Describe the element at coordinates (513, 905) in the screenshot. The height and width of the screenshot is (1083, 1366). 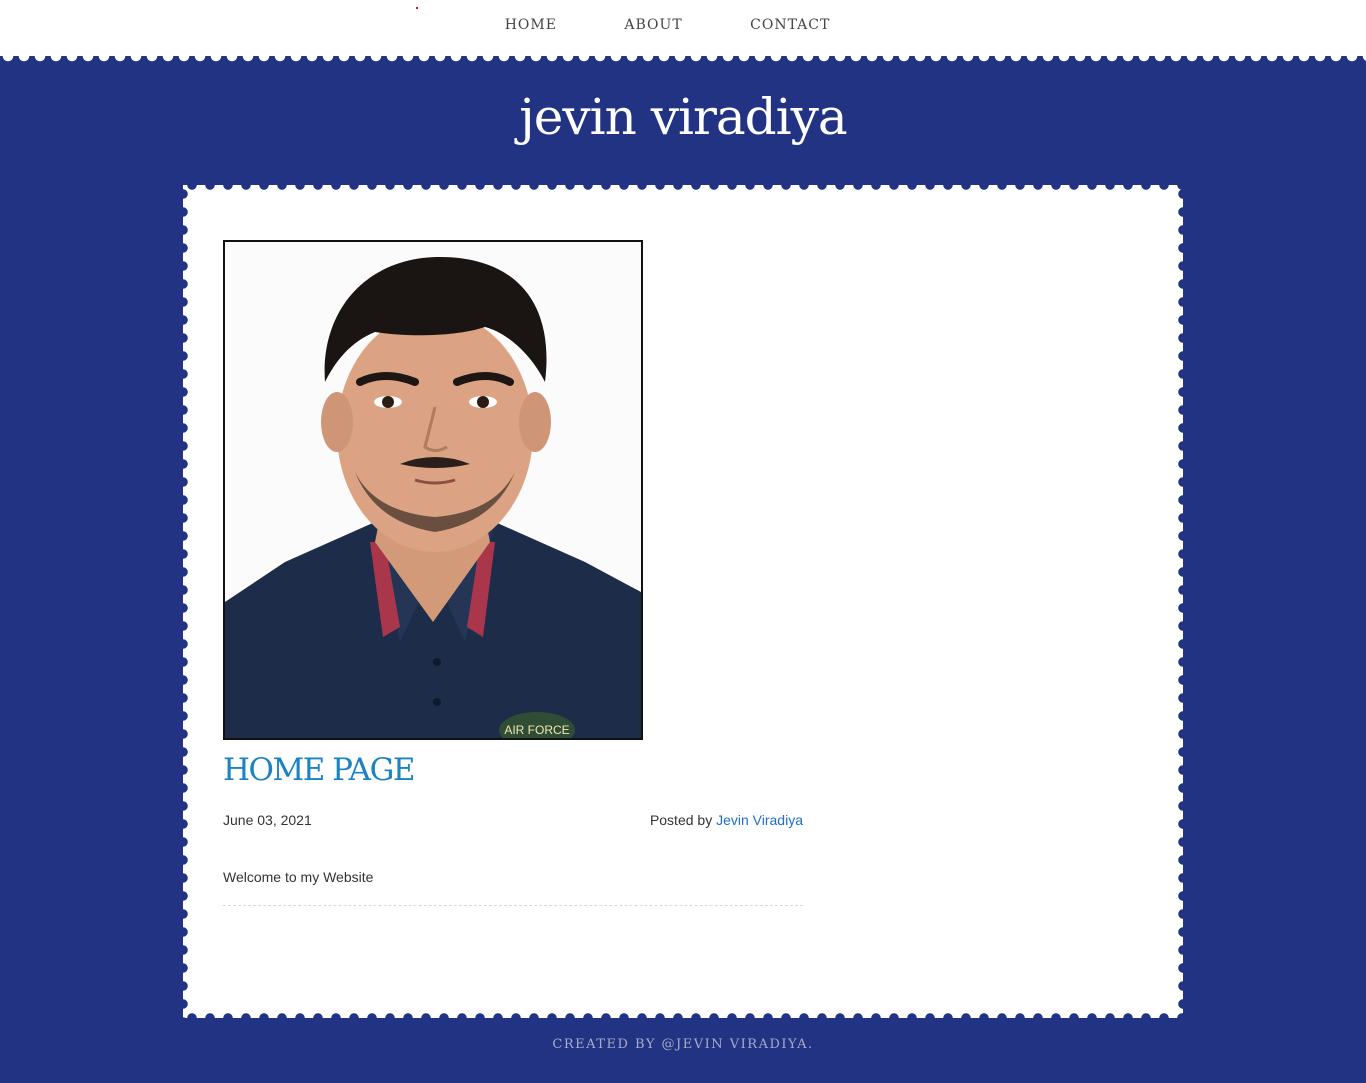
I see `post-divider` at that location.